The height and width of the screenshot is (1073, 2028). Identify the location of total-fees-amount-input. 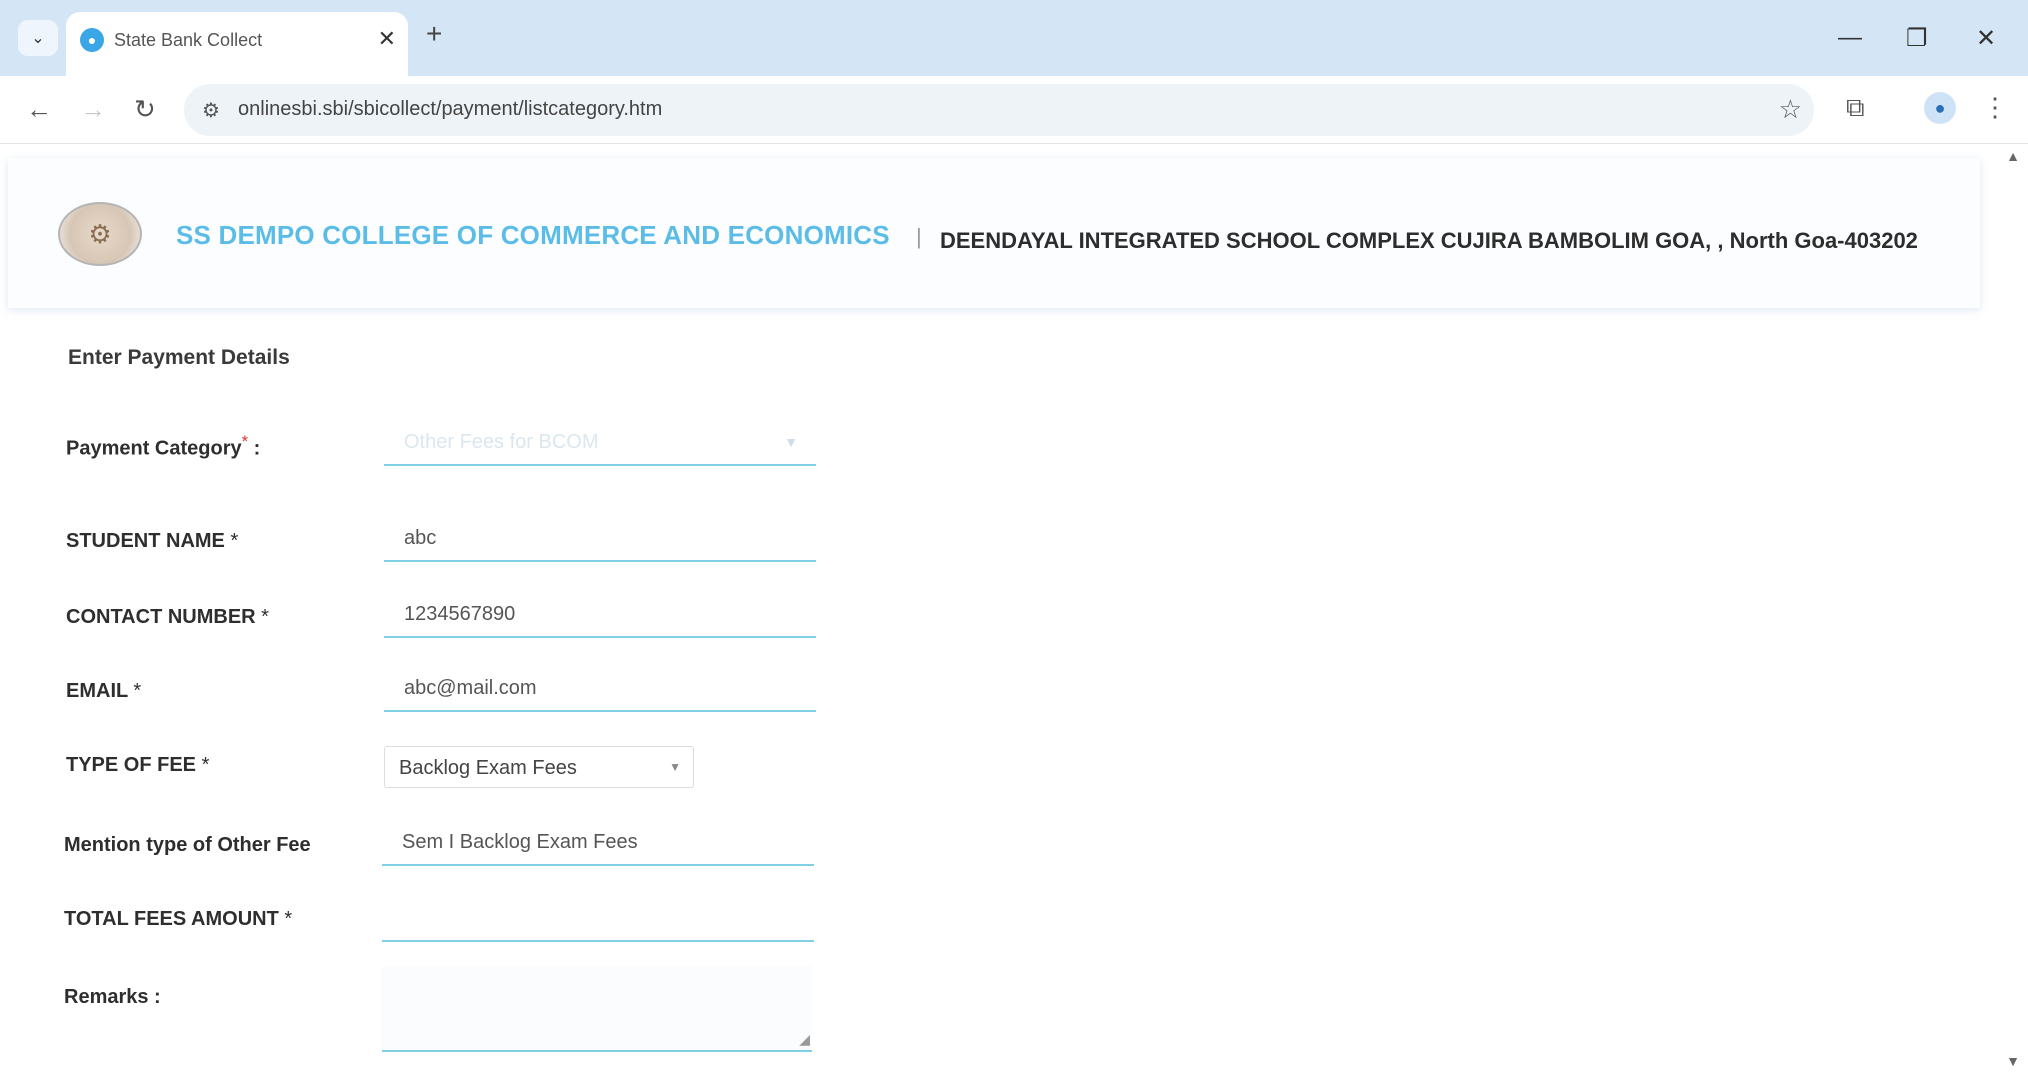
(598, 918).